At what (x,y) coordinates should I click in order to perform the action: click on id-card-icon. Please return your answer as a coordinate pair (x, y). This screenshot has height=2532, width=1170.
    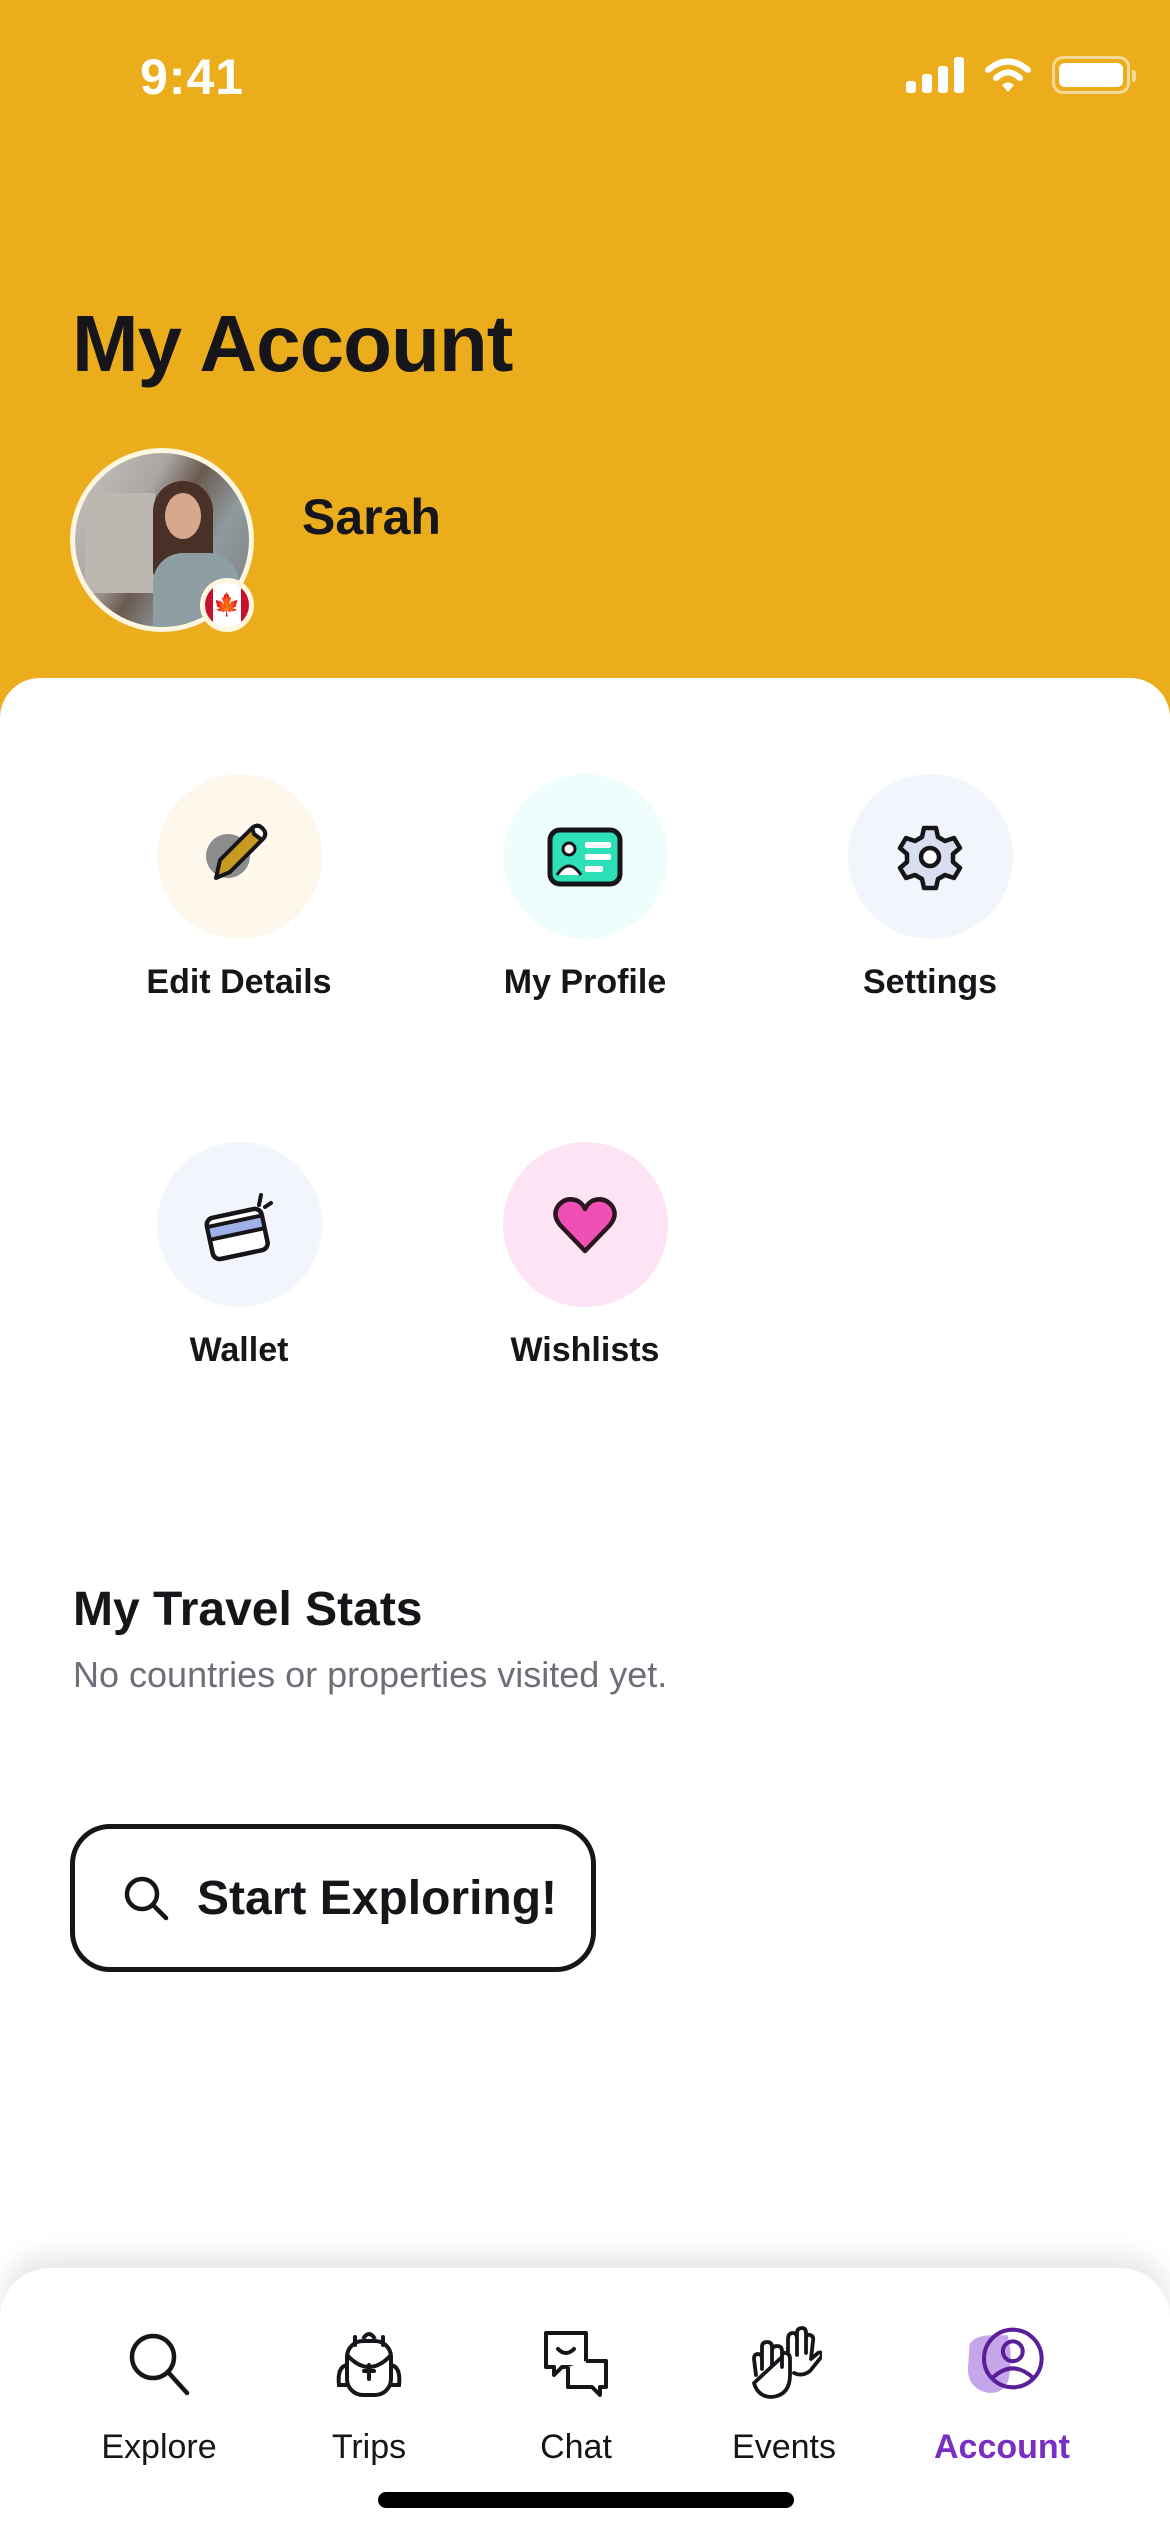
    Looking at the image, I should click on (585, 856).